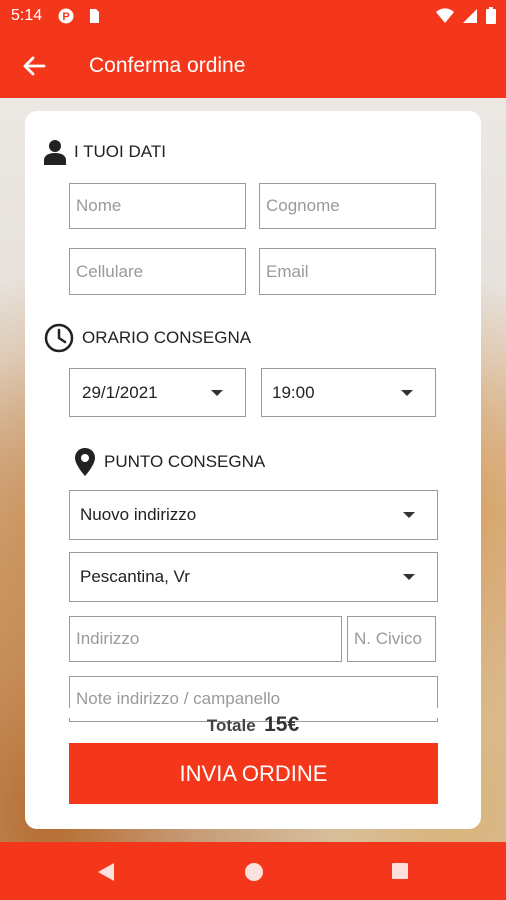 Image resolution: width=506 pixels, height=900 pixels. Describe the element at coordinates (253, 66) in the screenshot. I see `app-bar: Conferma ordine` at that location.